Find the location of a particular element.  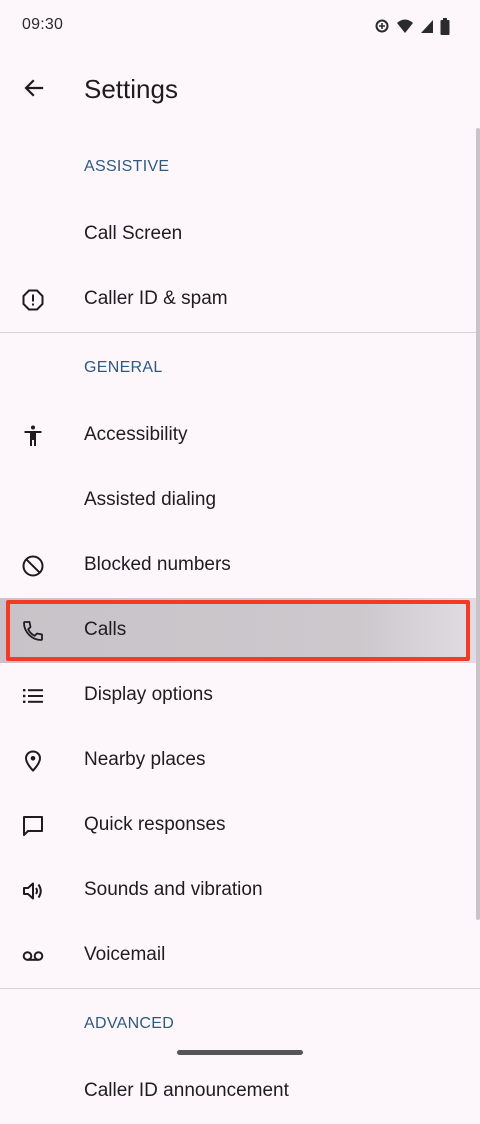

setting-display-options: Display options is located at coordinates (240, 695).